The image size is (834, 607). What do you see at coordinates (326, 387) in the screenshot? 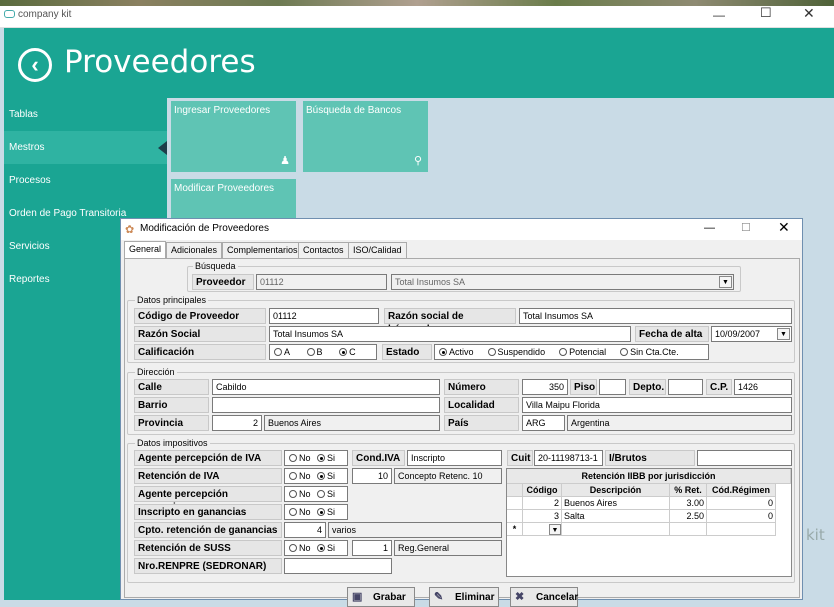
I see `calle-field: Cabildo` at bounding box center [326, 387].